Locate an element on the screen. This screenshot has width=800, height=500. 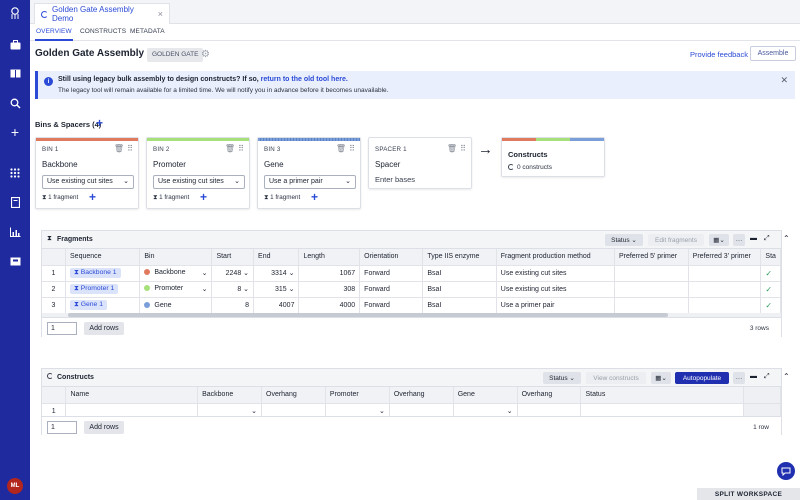
start-cell: 2248 ⌄ is located at coordinates (233, 273).